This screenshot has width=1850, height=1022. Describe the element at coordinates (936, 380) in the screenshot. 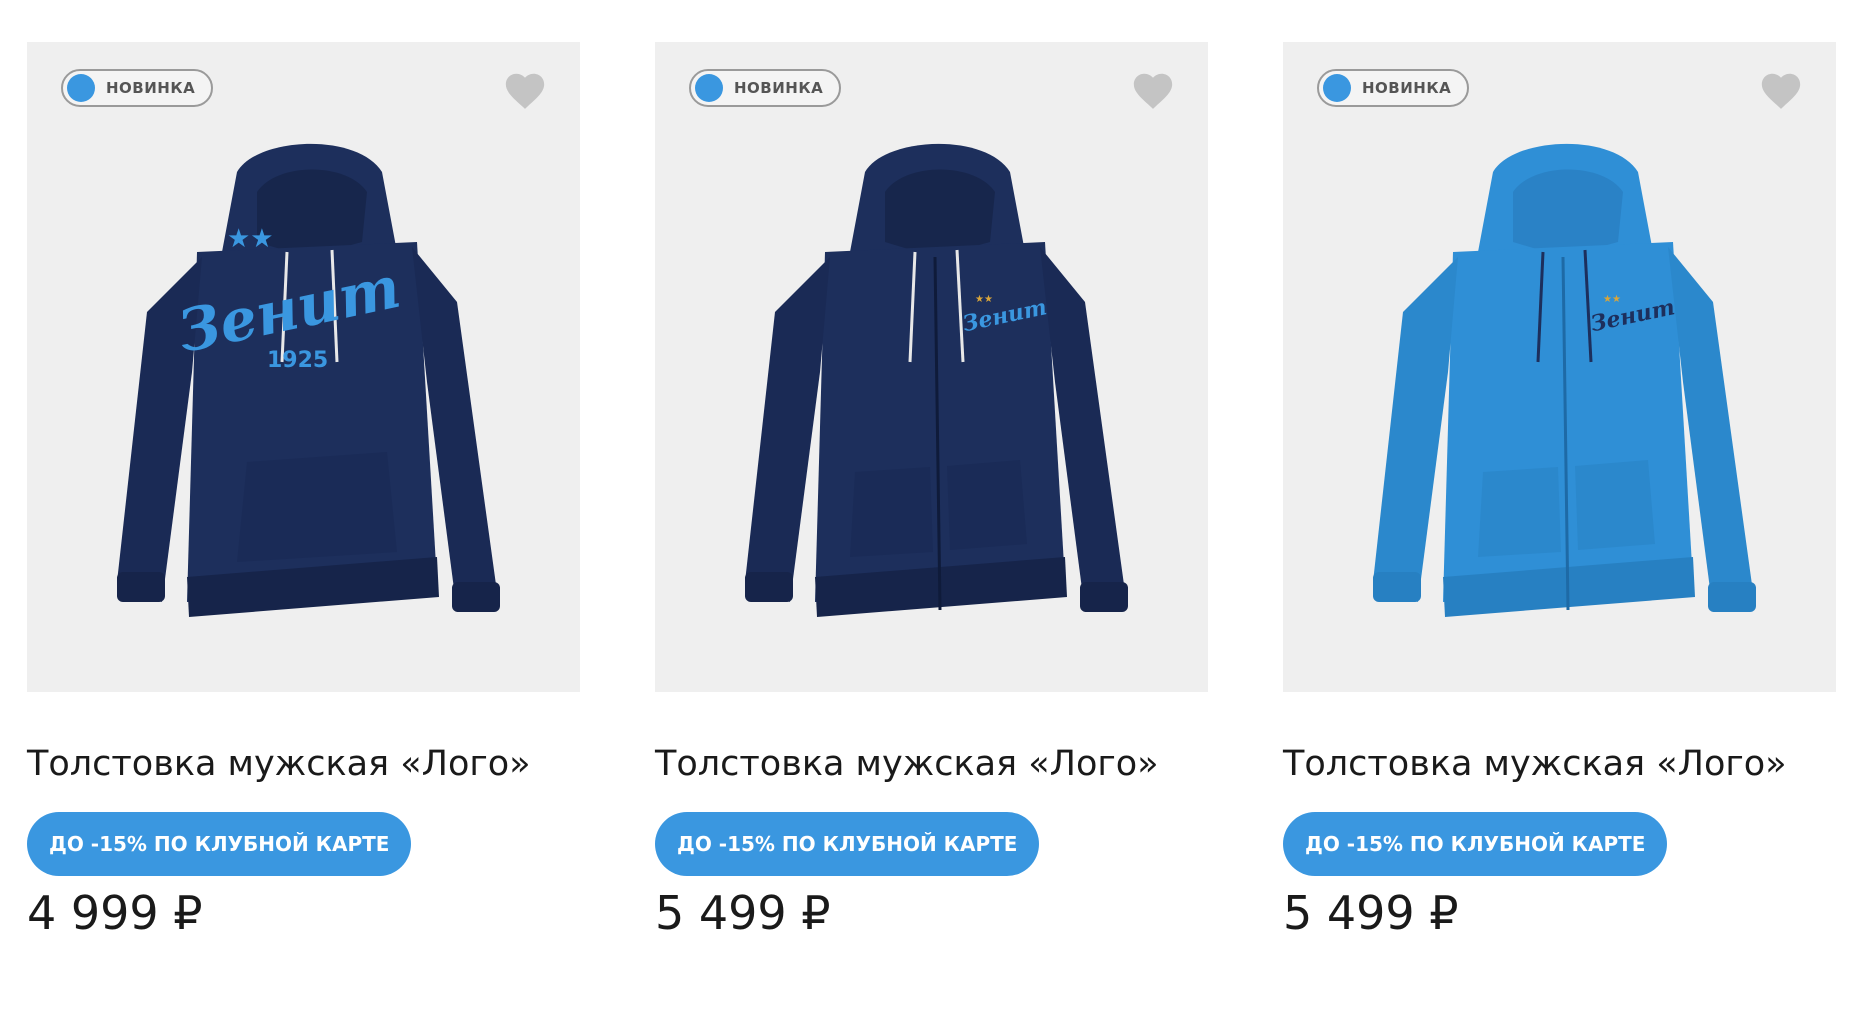

I see `product-image-navy-zip-hoodie: ★★ Зенит` at that location.